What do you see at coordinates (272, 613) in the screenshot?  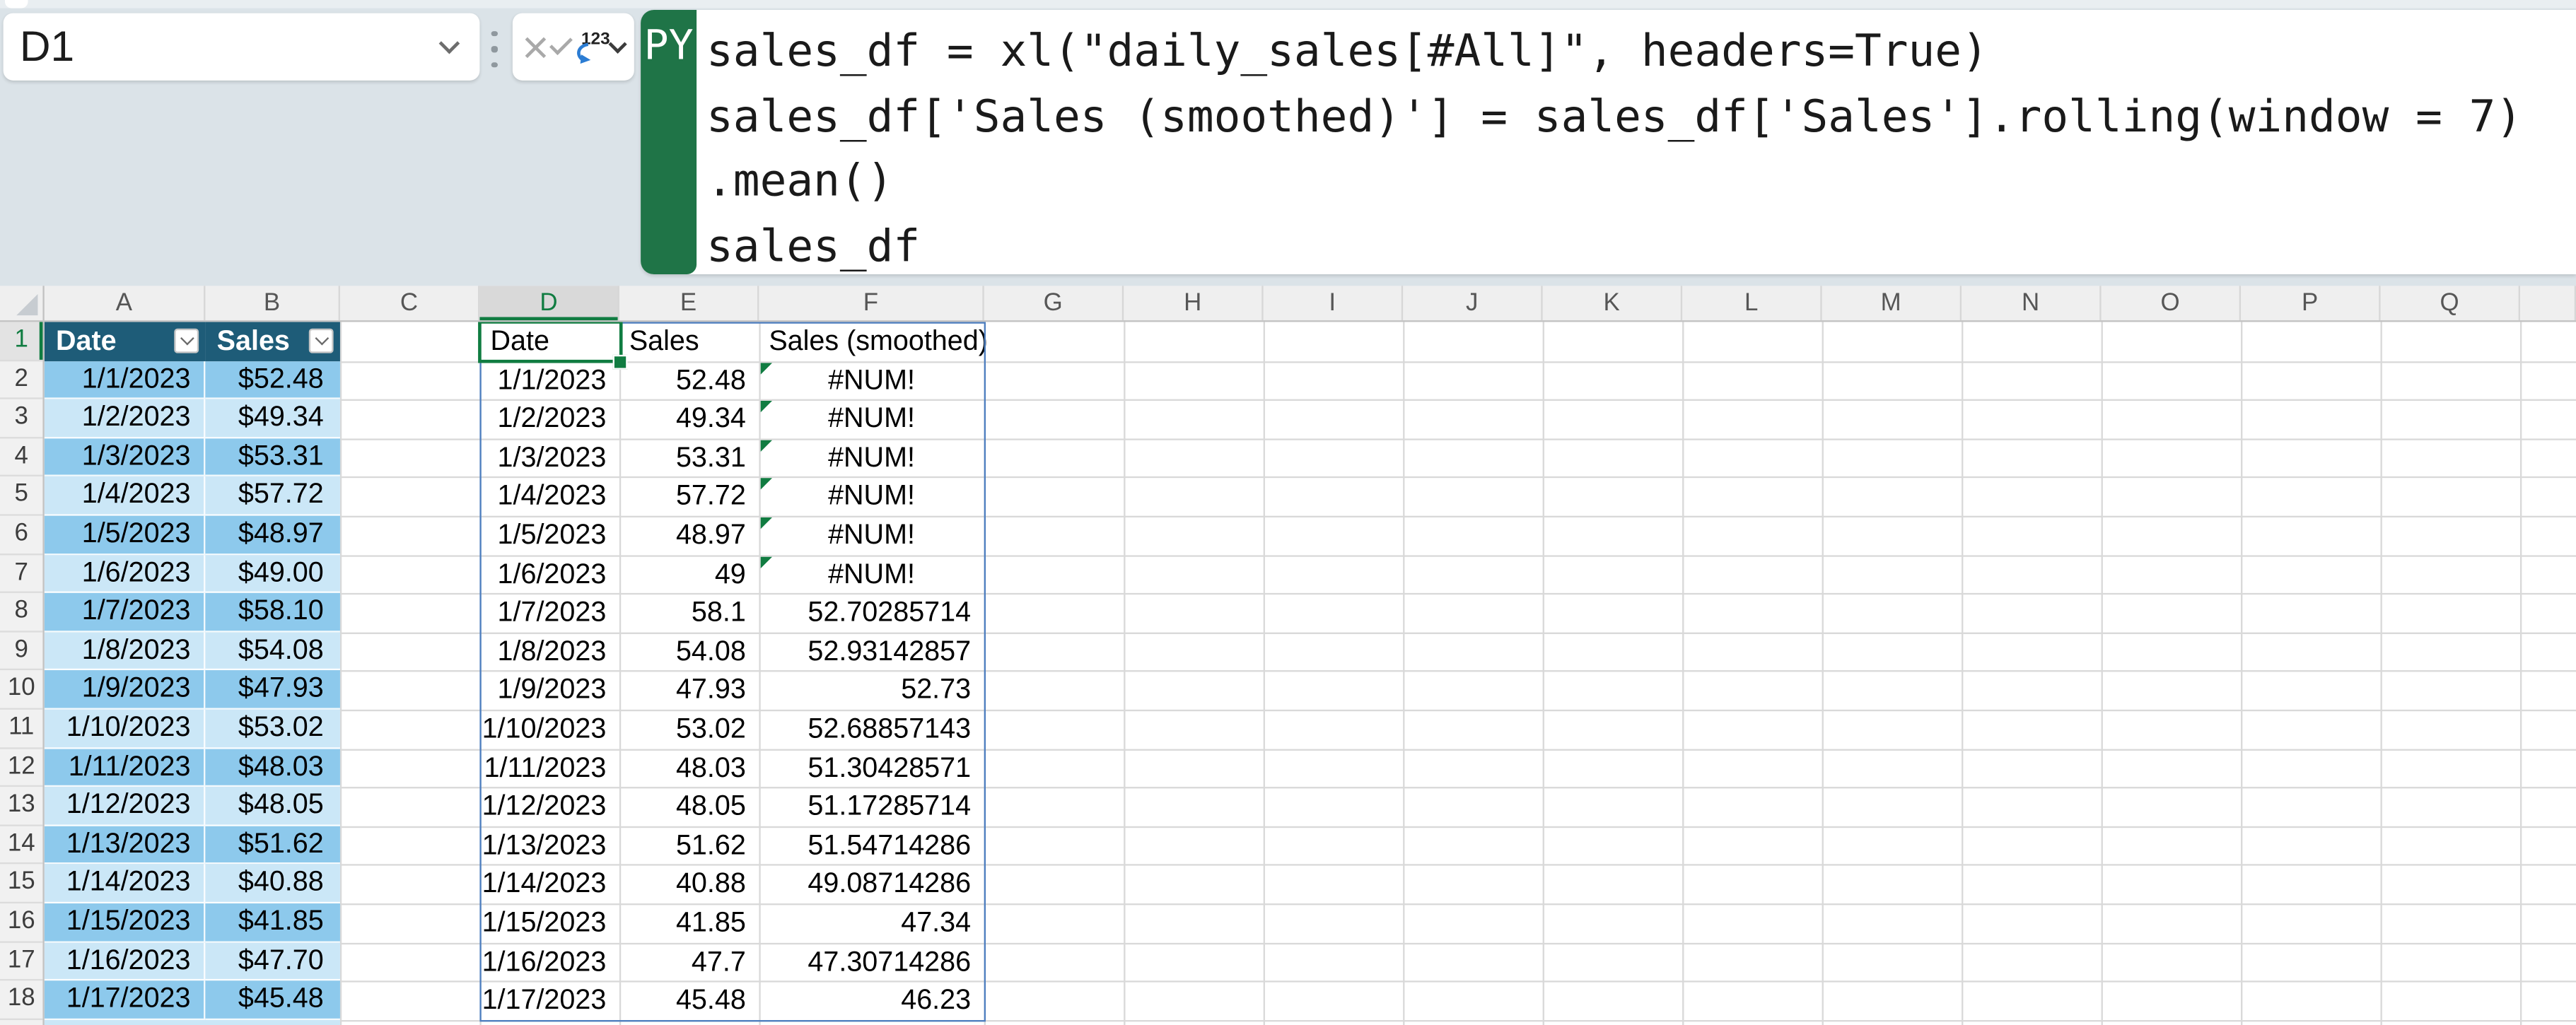 I see `cell-B8: $58.10` at bounding box center [272, 613].